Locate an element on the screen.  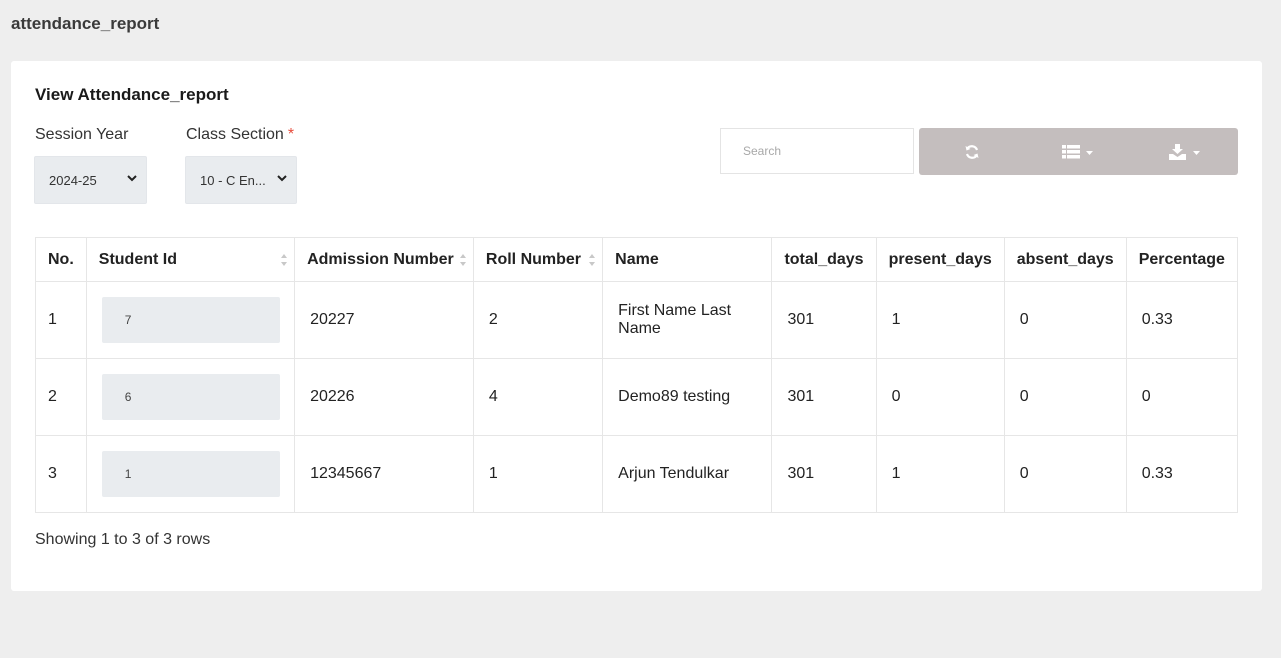
session-year-value: 2024-25 is located at coordinates (73, 180).